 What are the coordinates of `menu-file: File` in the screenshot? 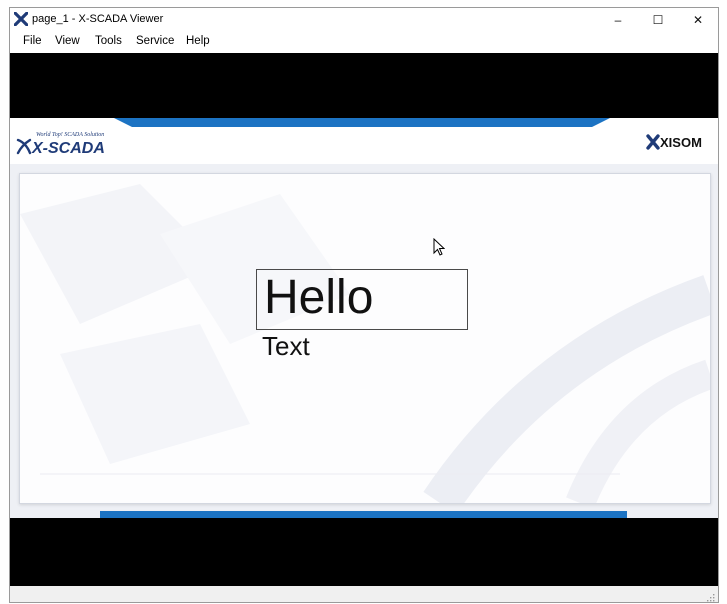 It's located at (32, 41).